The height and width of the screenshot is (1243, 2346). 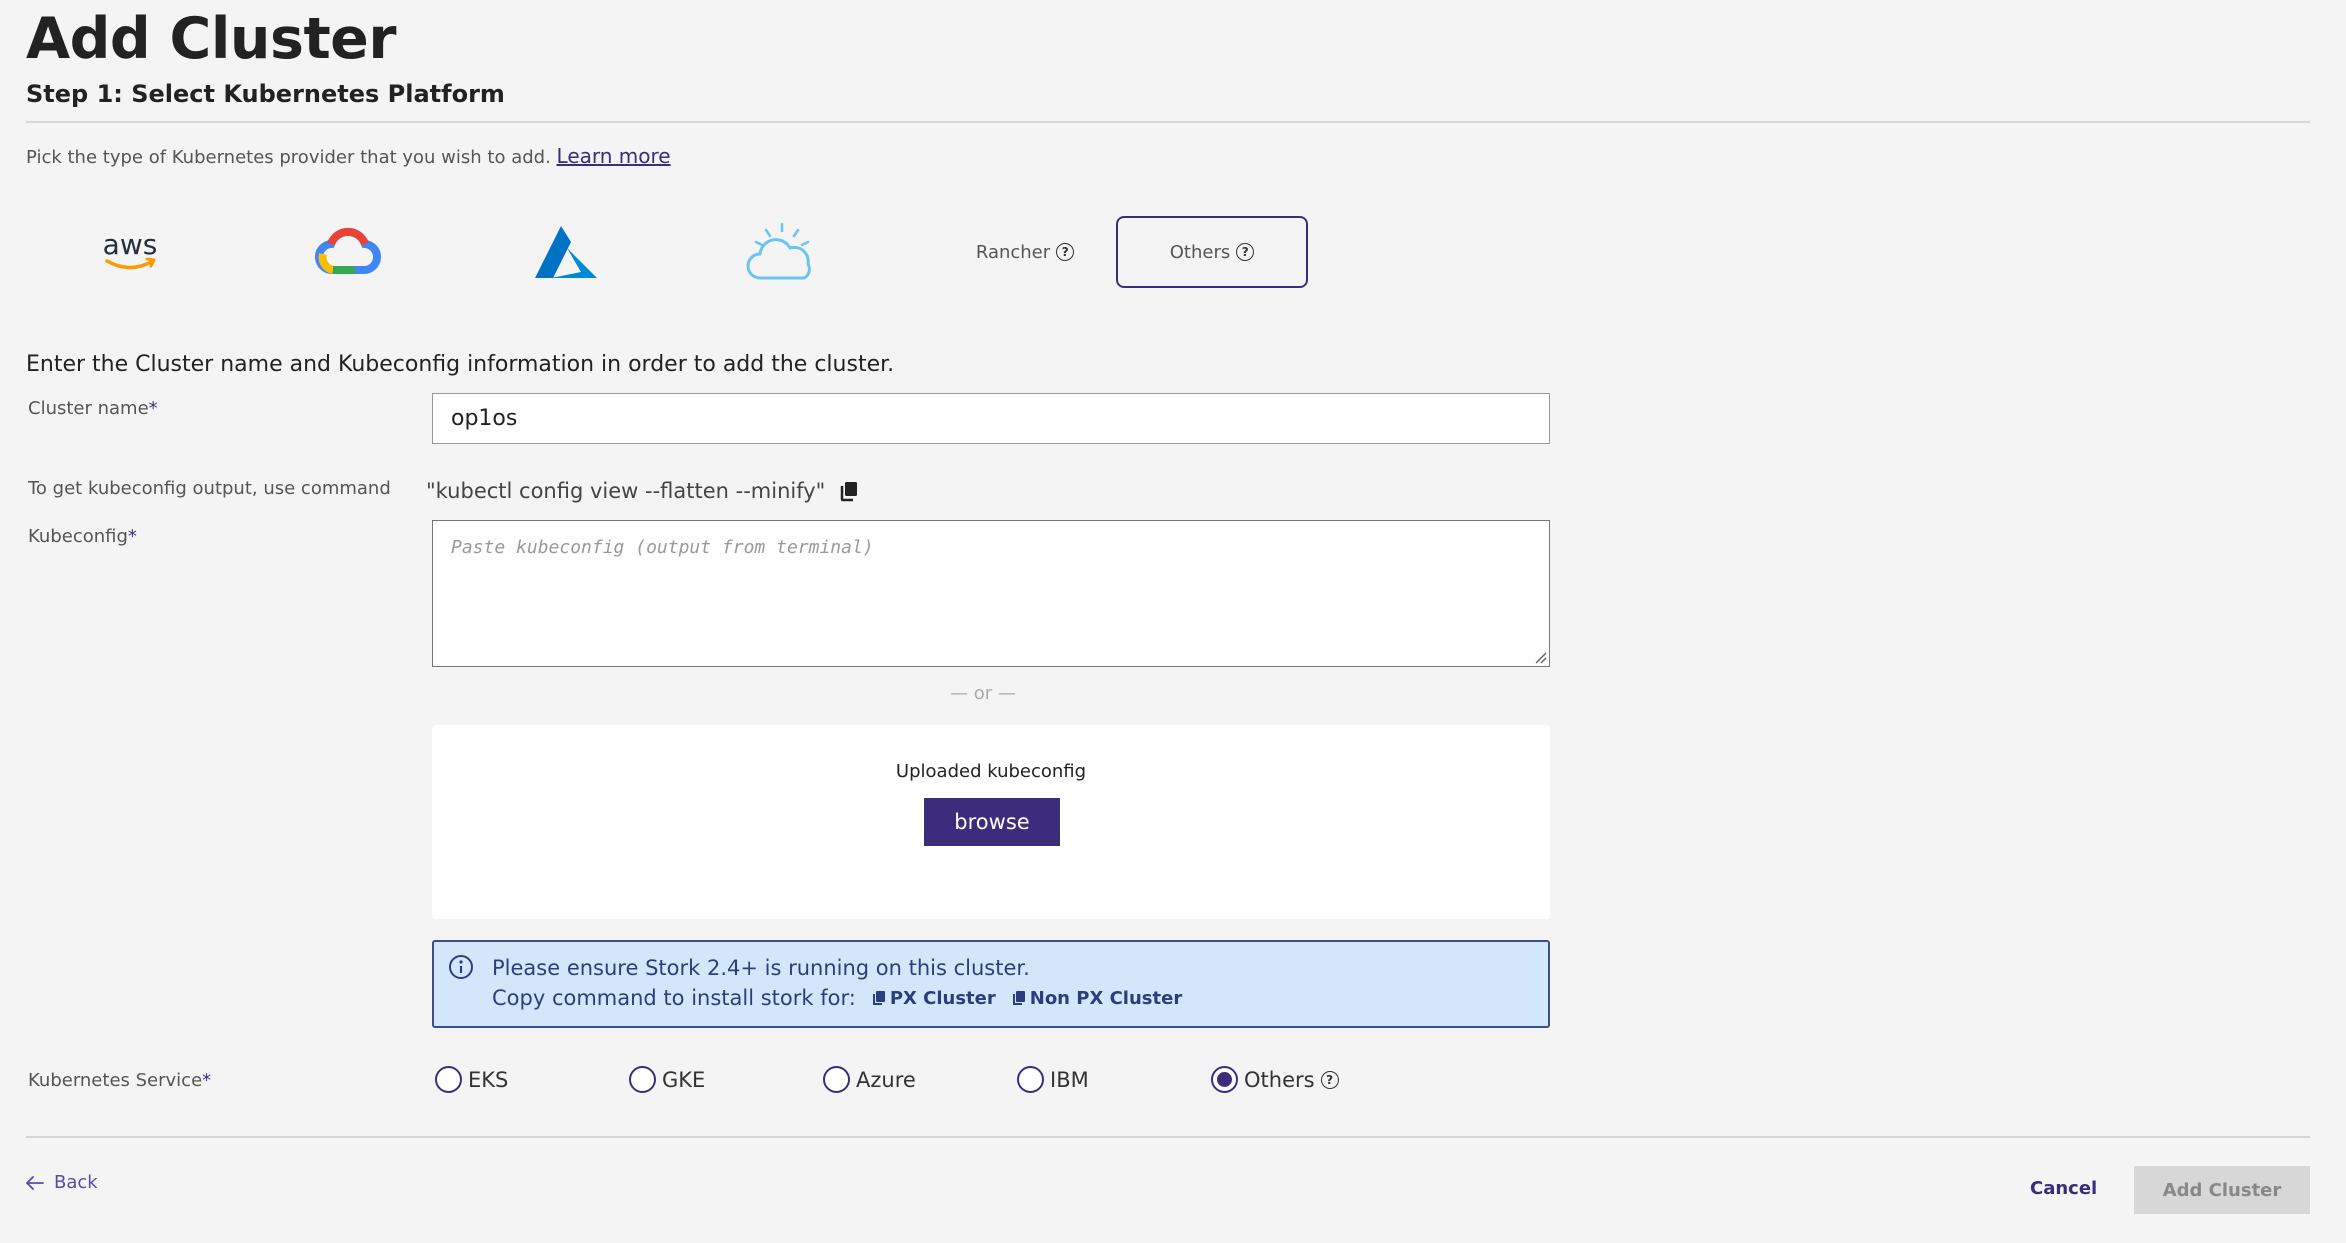 I want to click on browse-button: browse, so click(x=992, y=822).